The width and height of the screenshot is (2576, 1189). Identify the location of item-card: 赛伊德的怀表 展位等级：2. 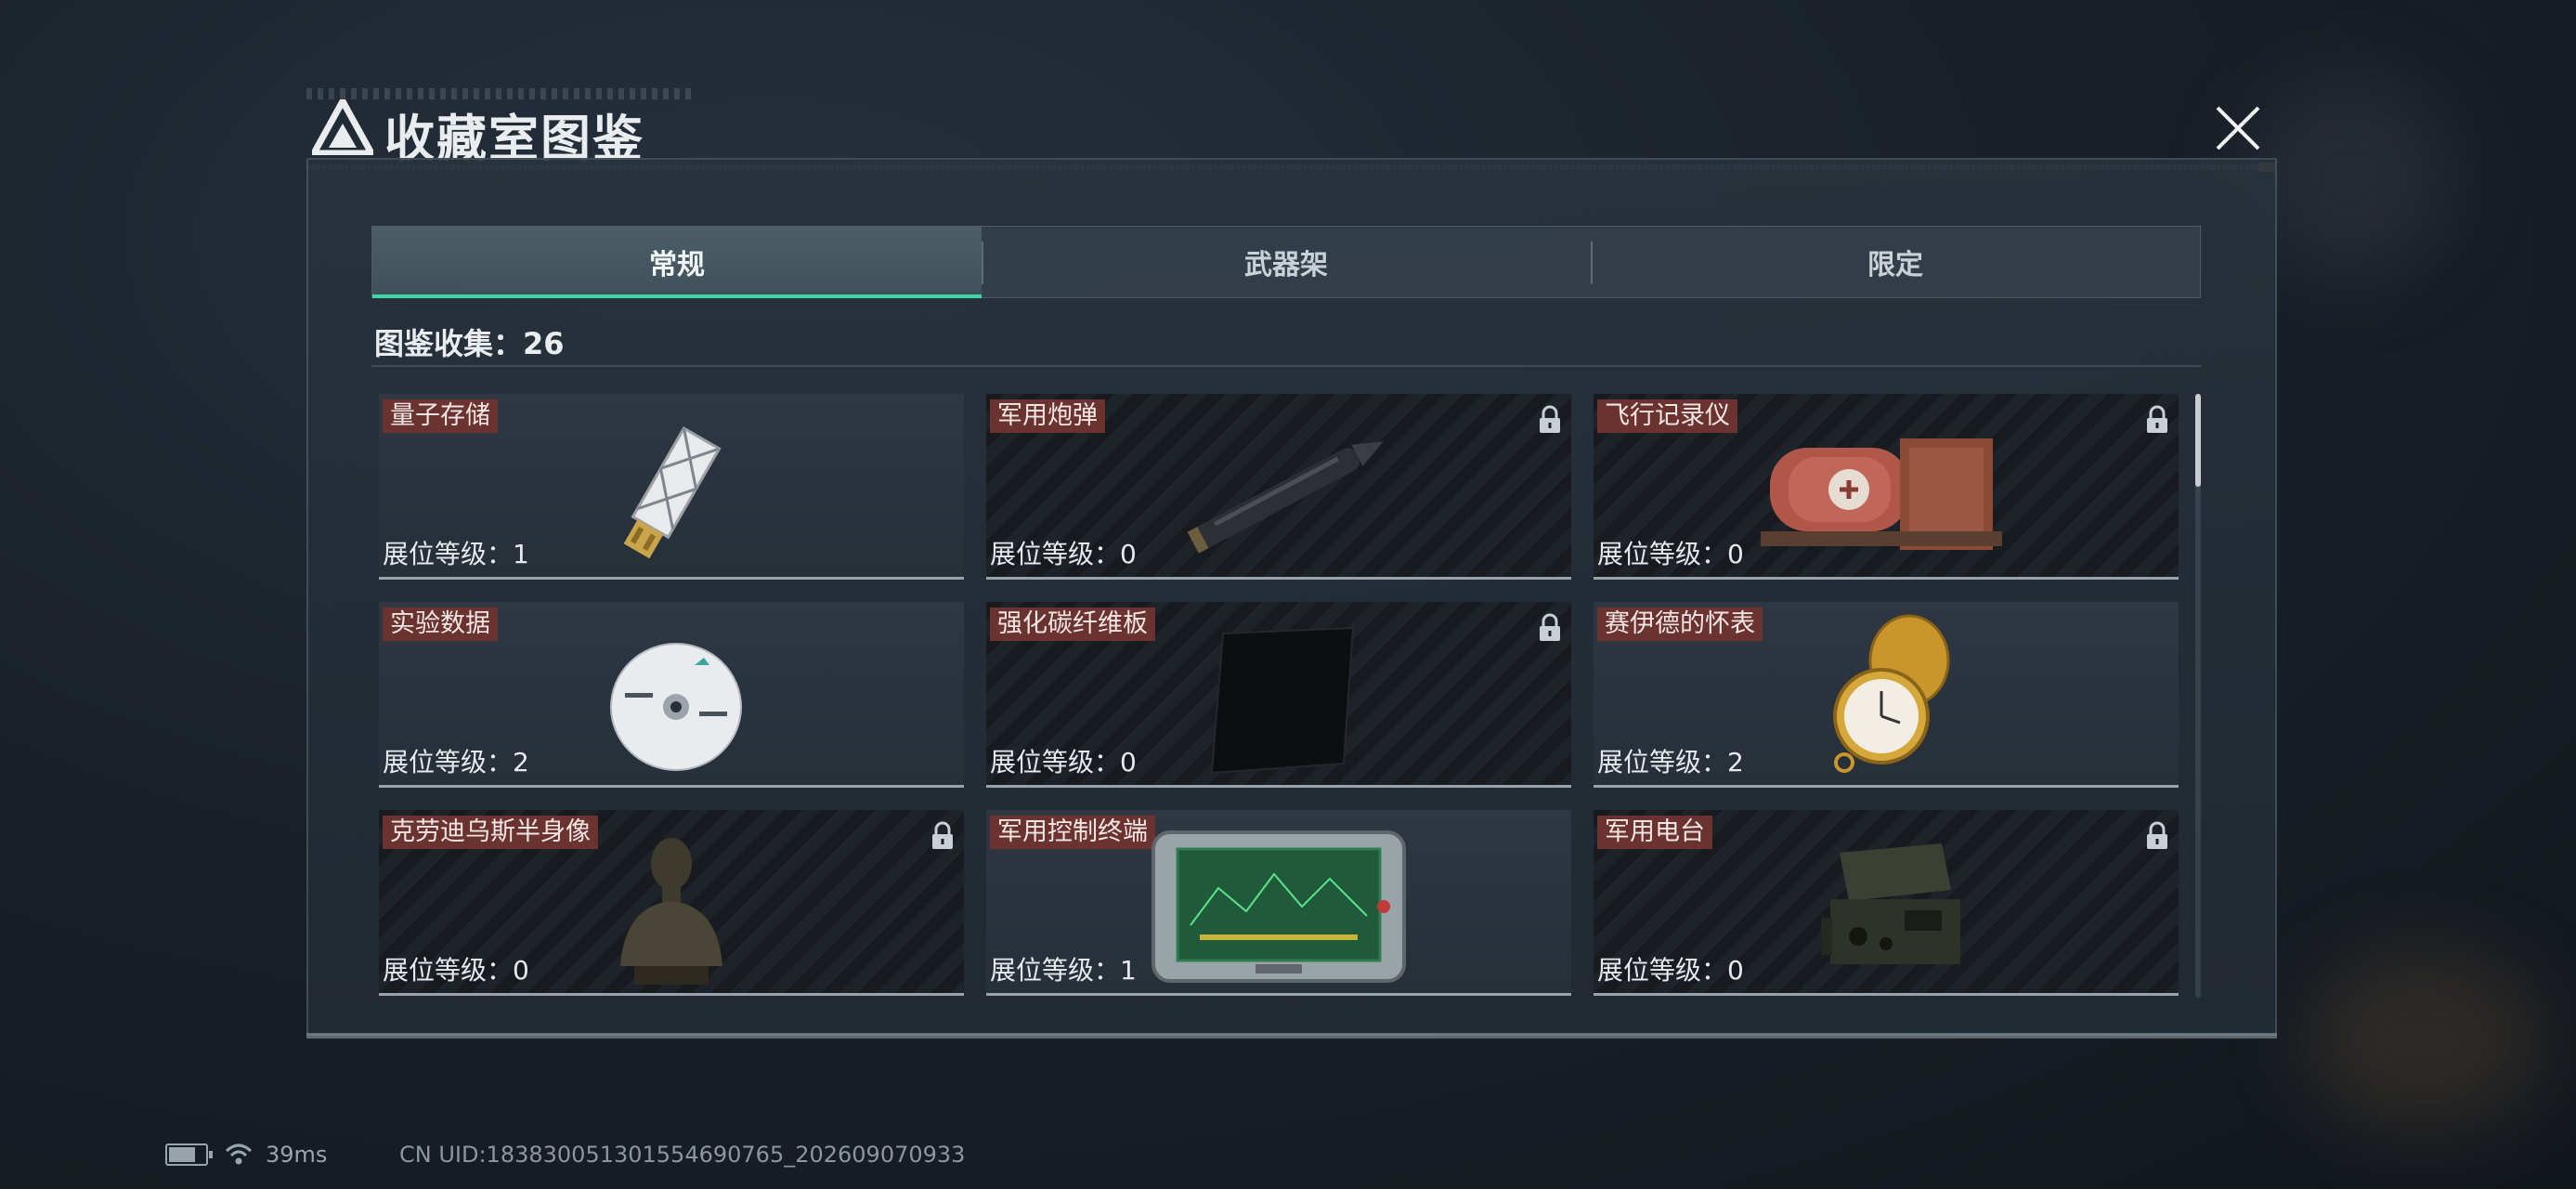
(1886, 695).